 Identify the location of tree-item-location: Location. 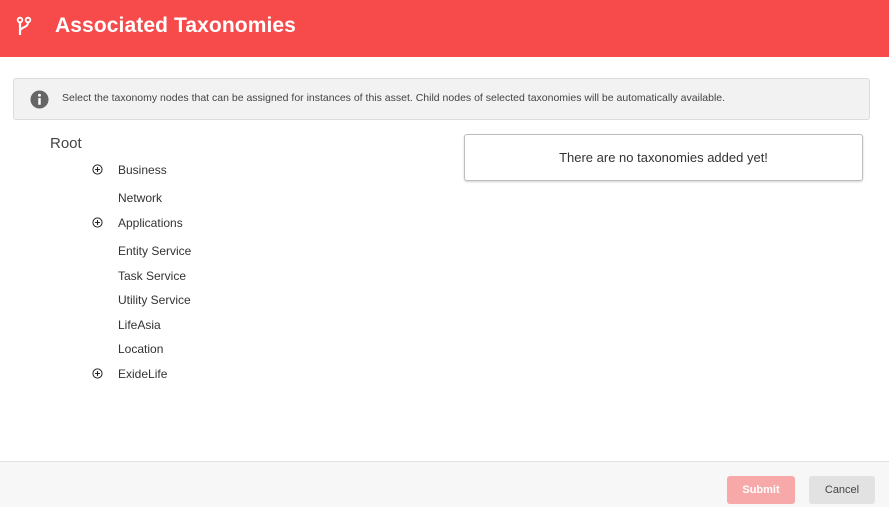
(140, 349).